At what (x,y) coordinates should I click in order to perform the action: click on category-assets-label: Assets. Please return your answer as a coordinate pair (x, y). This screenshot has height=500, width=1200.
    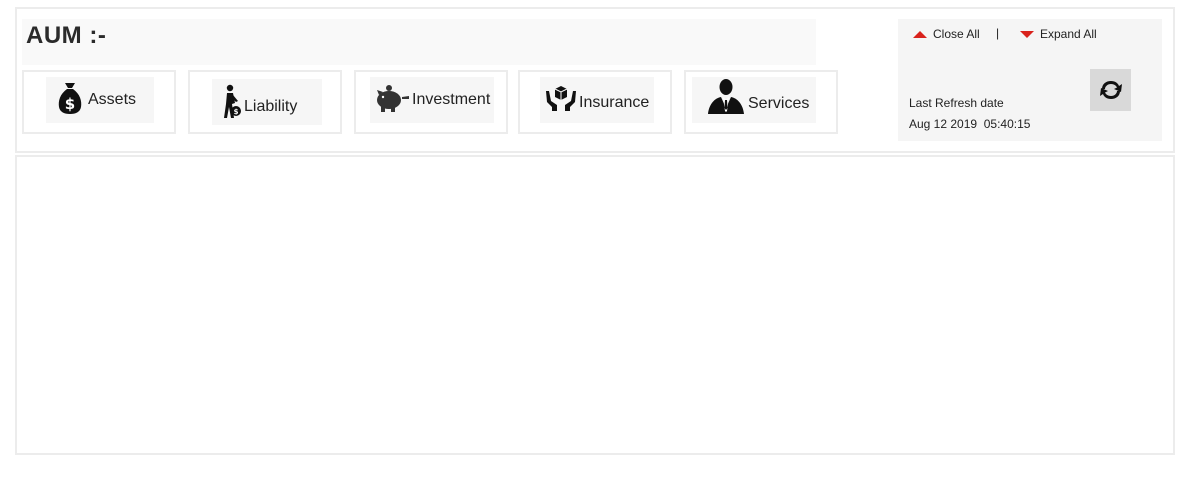
    Looking at the image, I should click on (112, 99).